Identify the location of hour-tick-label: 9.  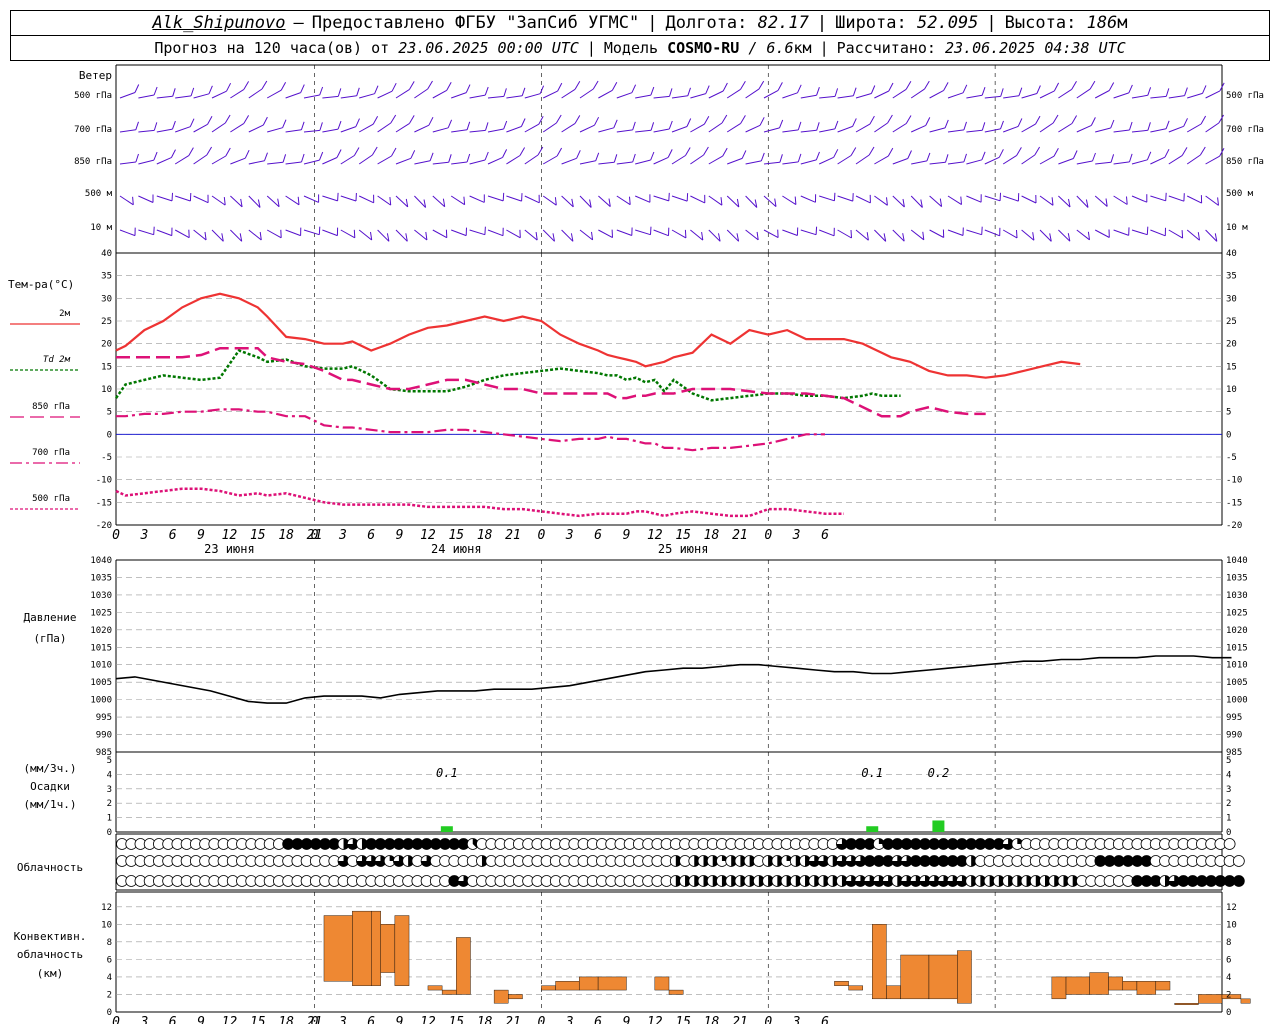
(201, 1019).